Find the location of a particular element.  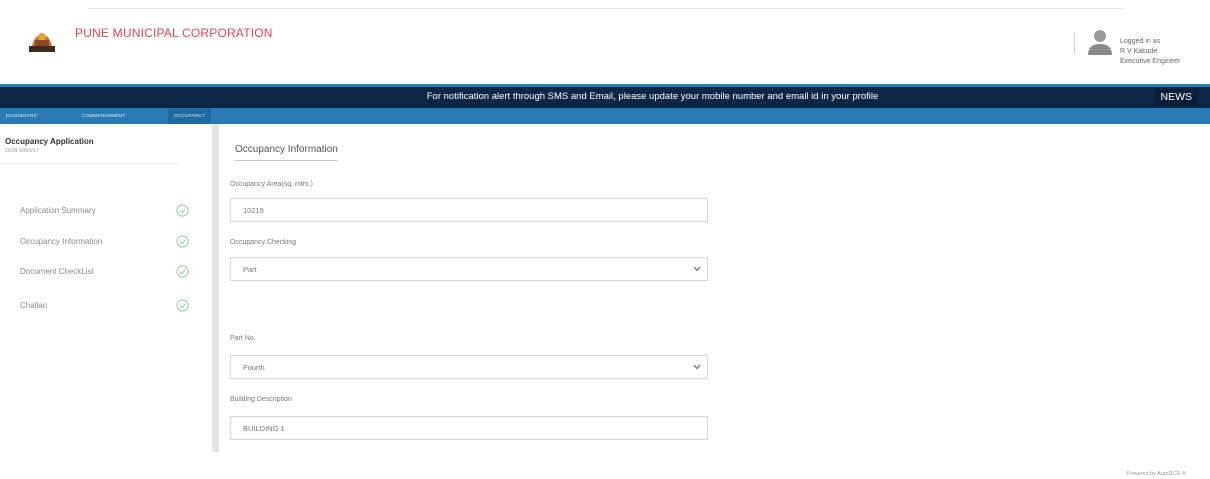

part-no-label: Part No. is located at coordinates (243, 338).